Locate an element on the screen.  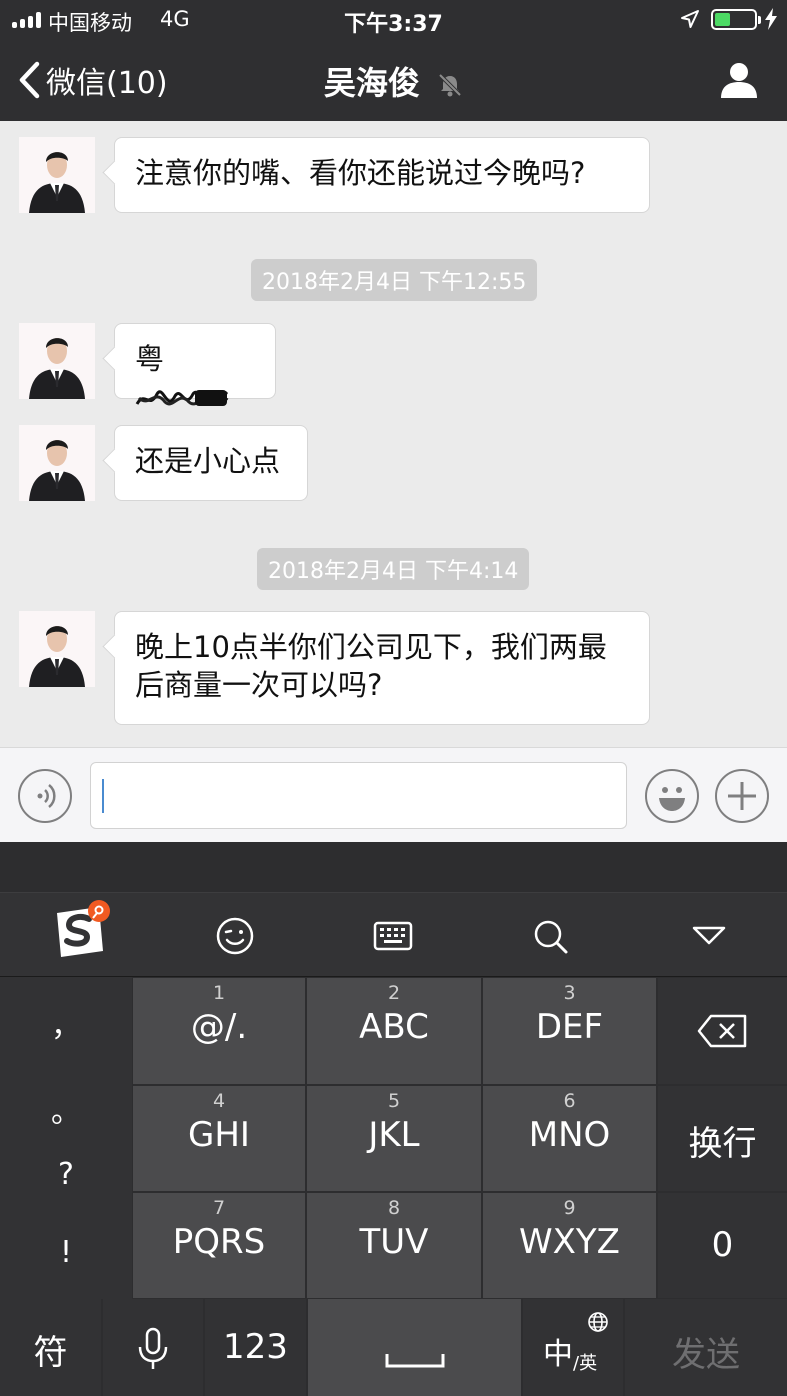
redacted-scribble-icon is located at coordinates (182, 398).